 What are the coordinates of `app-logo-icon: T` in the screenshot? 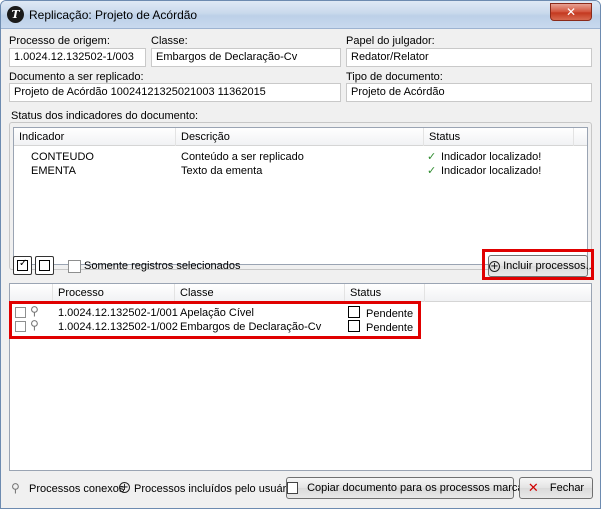 It's located at (15, 14).